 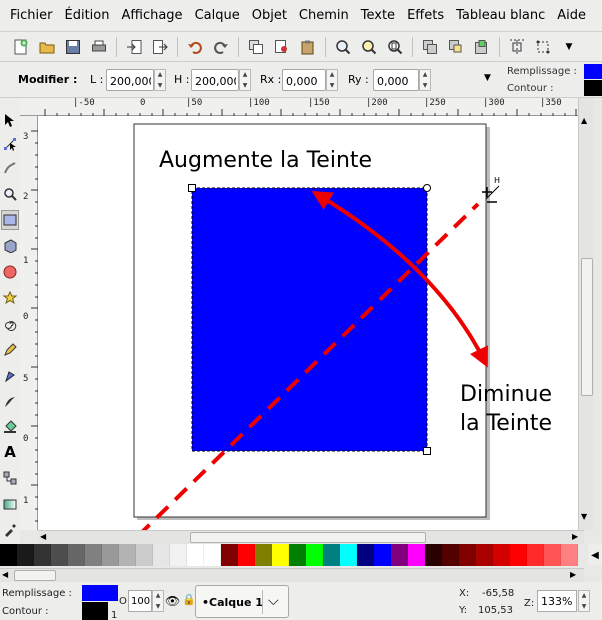 What do you see at coordinates (130, 80) in the screenshot?
I see `width-input` at bounding box center [130, 80].